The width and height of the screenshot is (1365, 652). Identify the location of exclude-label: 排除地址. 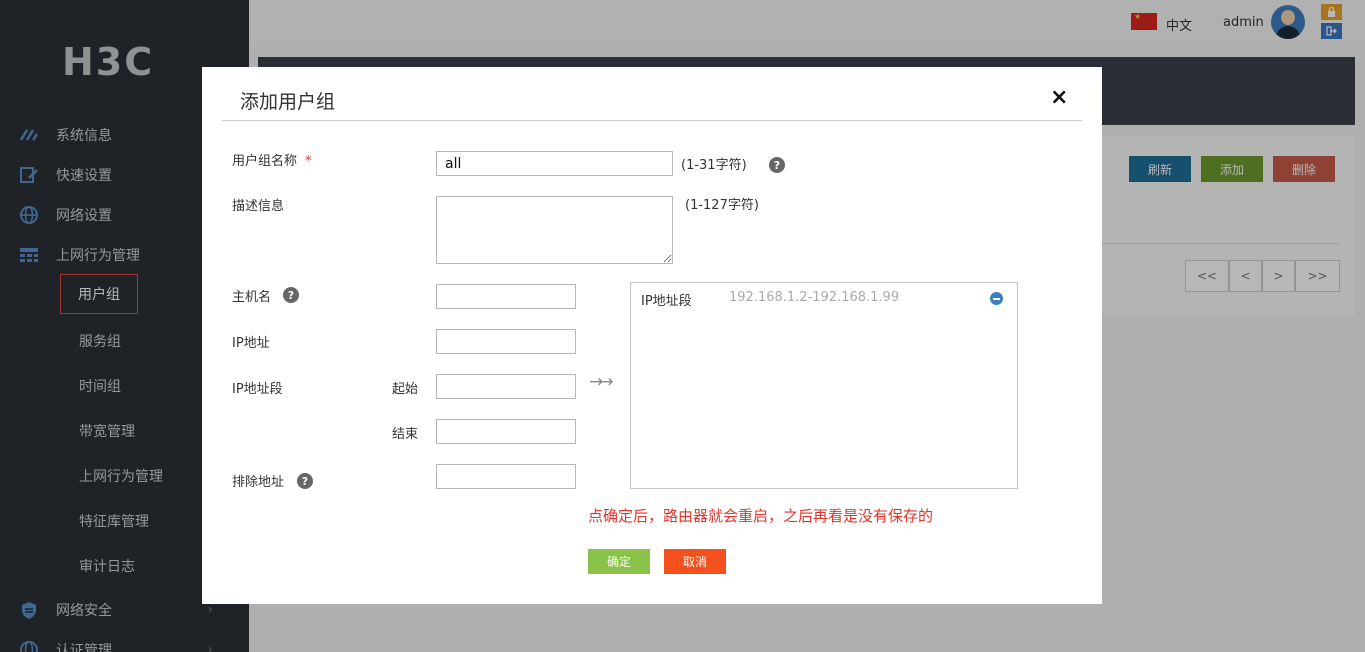
(258, 482).